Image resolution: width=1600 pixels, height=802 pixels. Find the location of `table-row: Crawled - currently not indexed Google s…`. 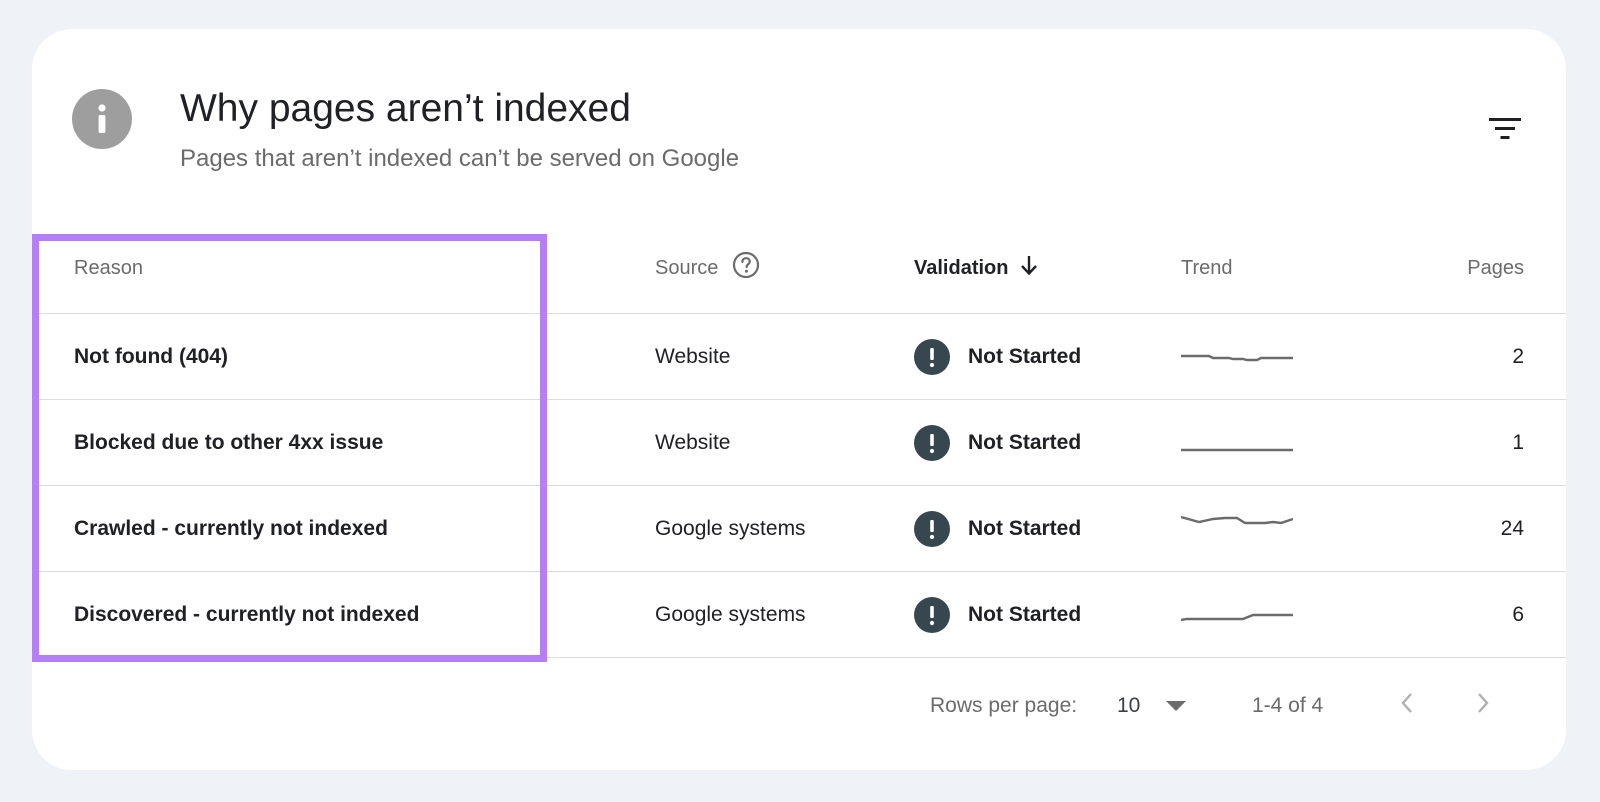

table-row: Crawled - currently not indexed Google s… is located at coordinates (799, 528).